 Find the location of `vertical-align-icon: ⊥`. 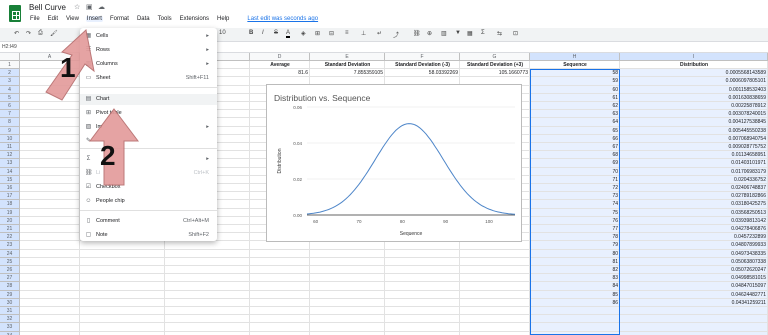

vertical-align-icon: ⊥ is located at coordinates (363, 33).